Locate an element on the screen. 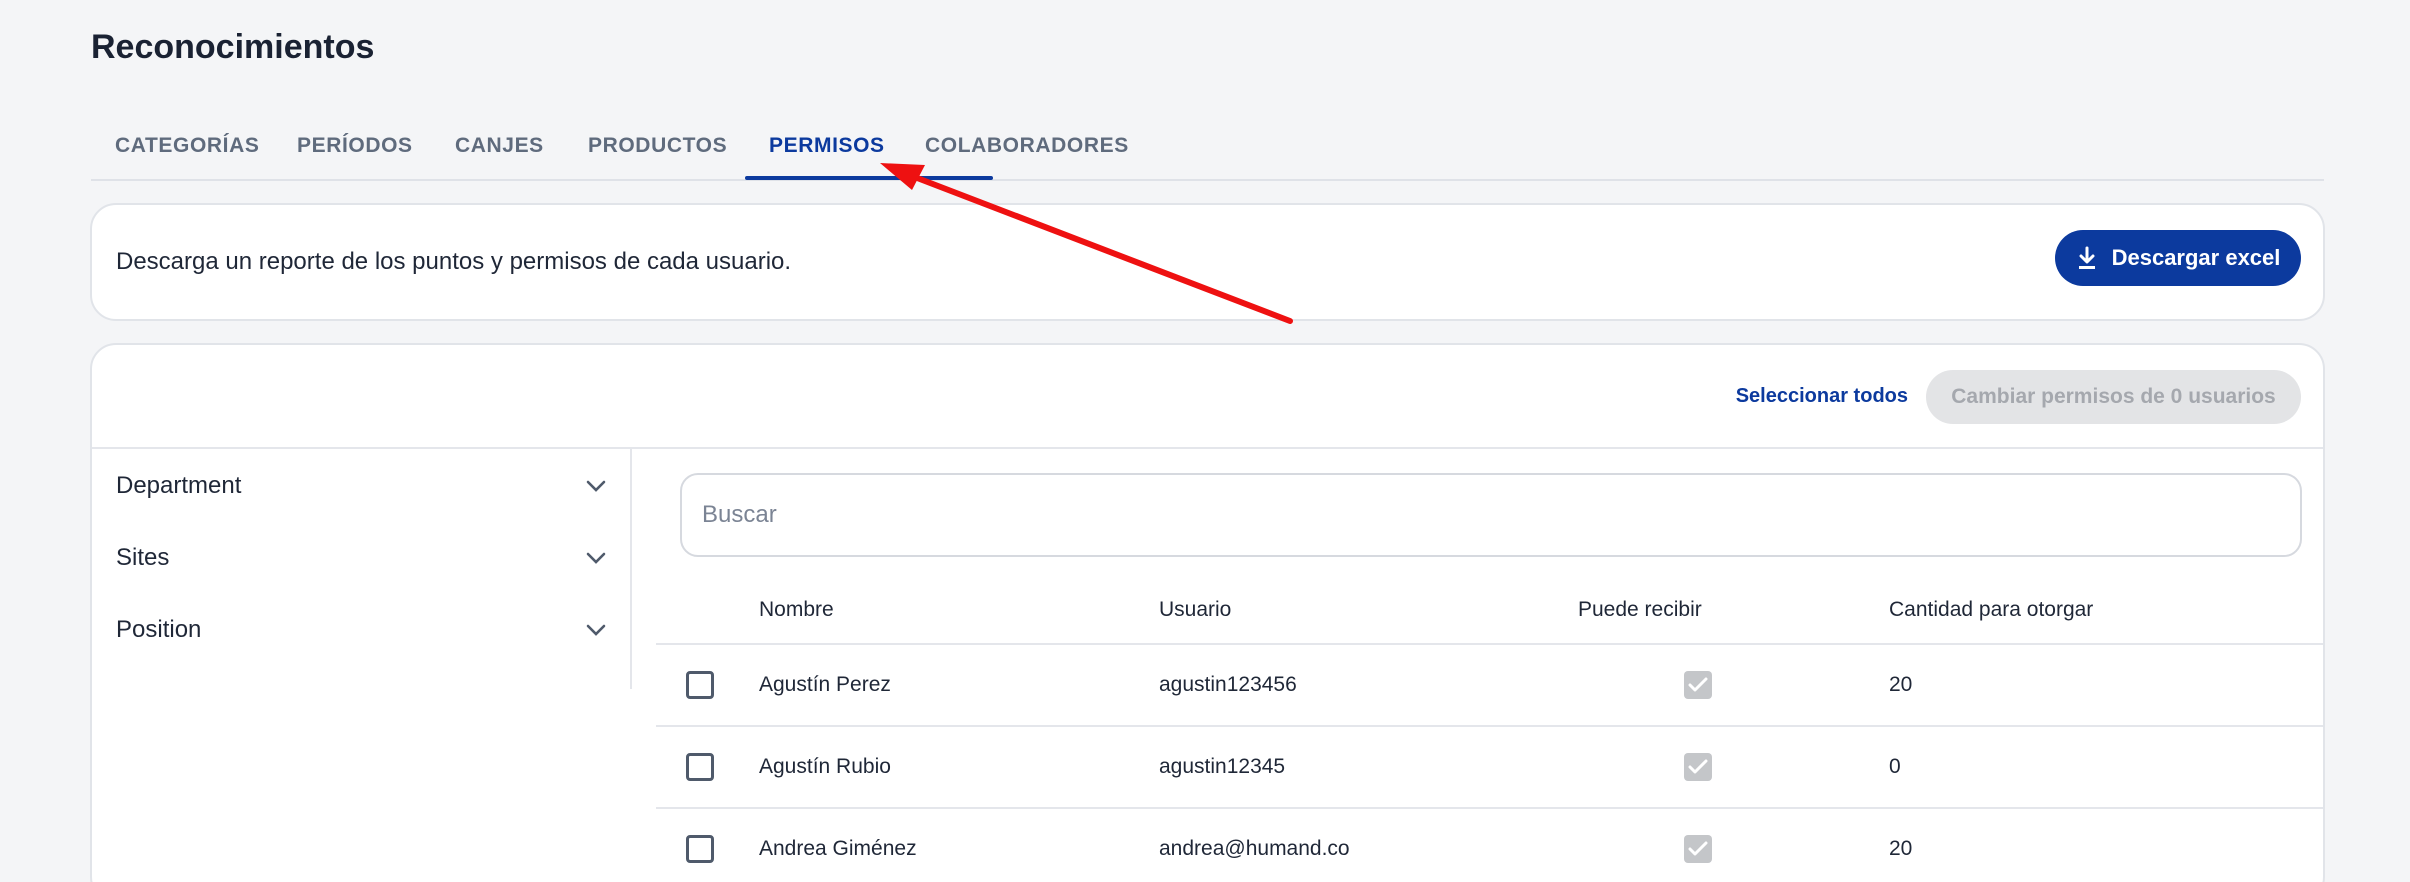 This screenshot has width=2410, height=882. tab-canjes: CANJES is located at coordinates (499, 145).